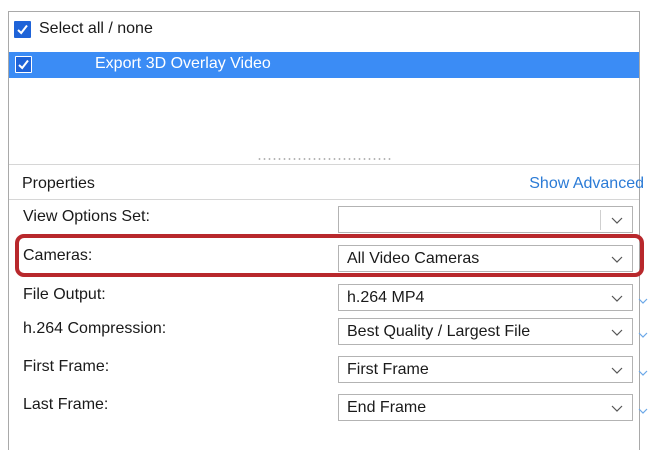  Describe the element at coordinates (324, 260) in the screenshot. I see `property-row-cameras: Cameras: All Video Cameras` at that location.